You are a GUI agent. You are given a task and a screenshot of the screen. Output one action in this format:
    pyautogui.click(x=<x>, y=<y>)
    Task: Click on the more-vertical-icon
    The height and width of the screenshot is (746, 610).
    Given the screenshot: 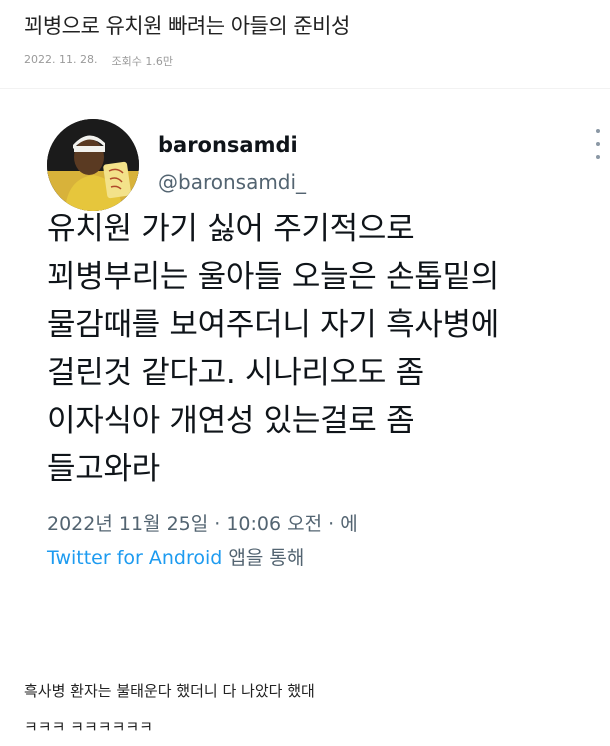 What is the action you would take?
    pyautogui.click(x=598, y=144)
    